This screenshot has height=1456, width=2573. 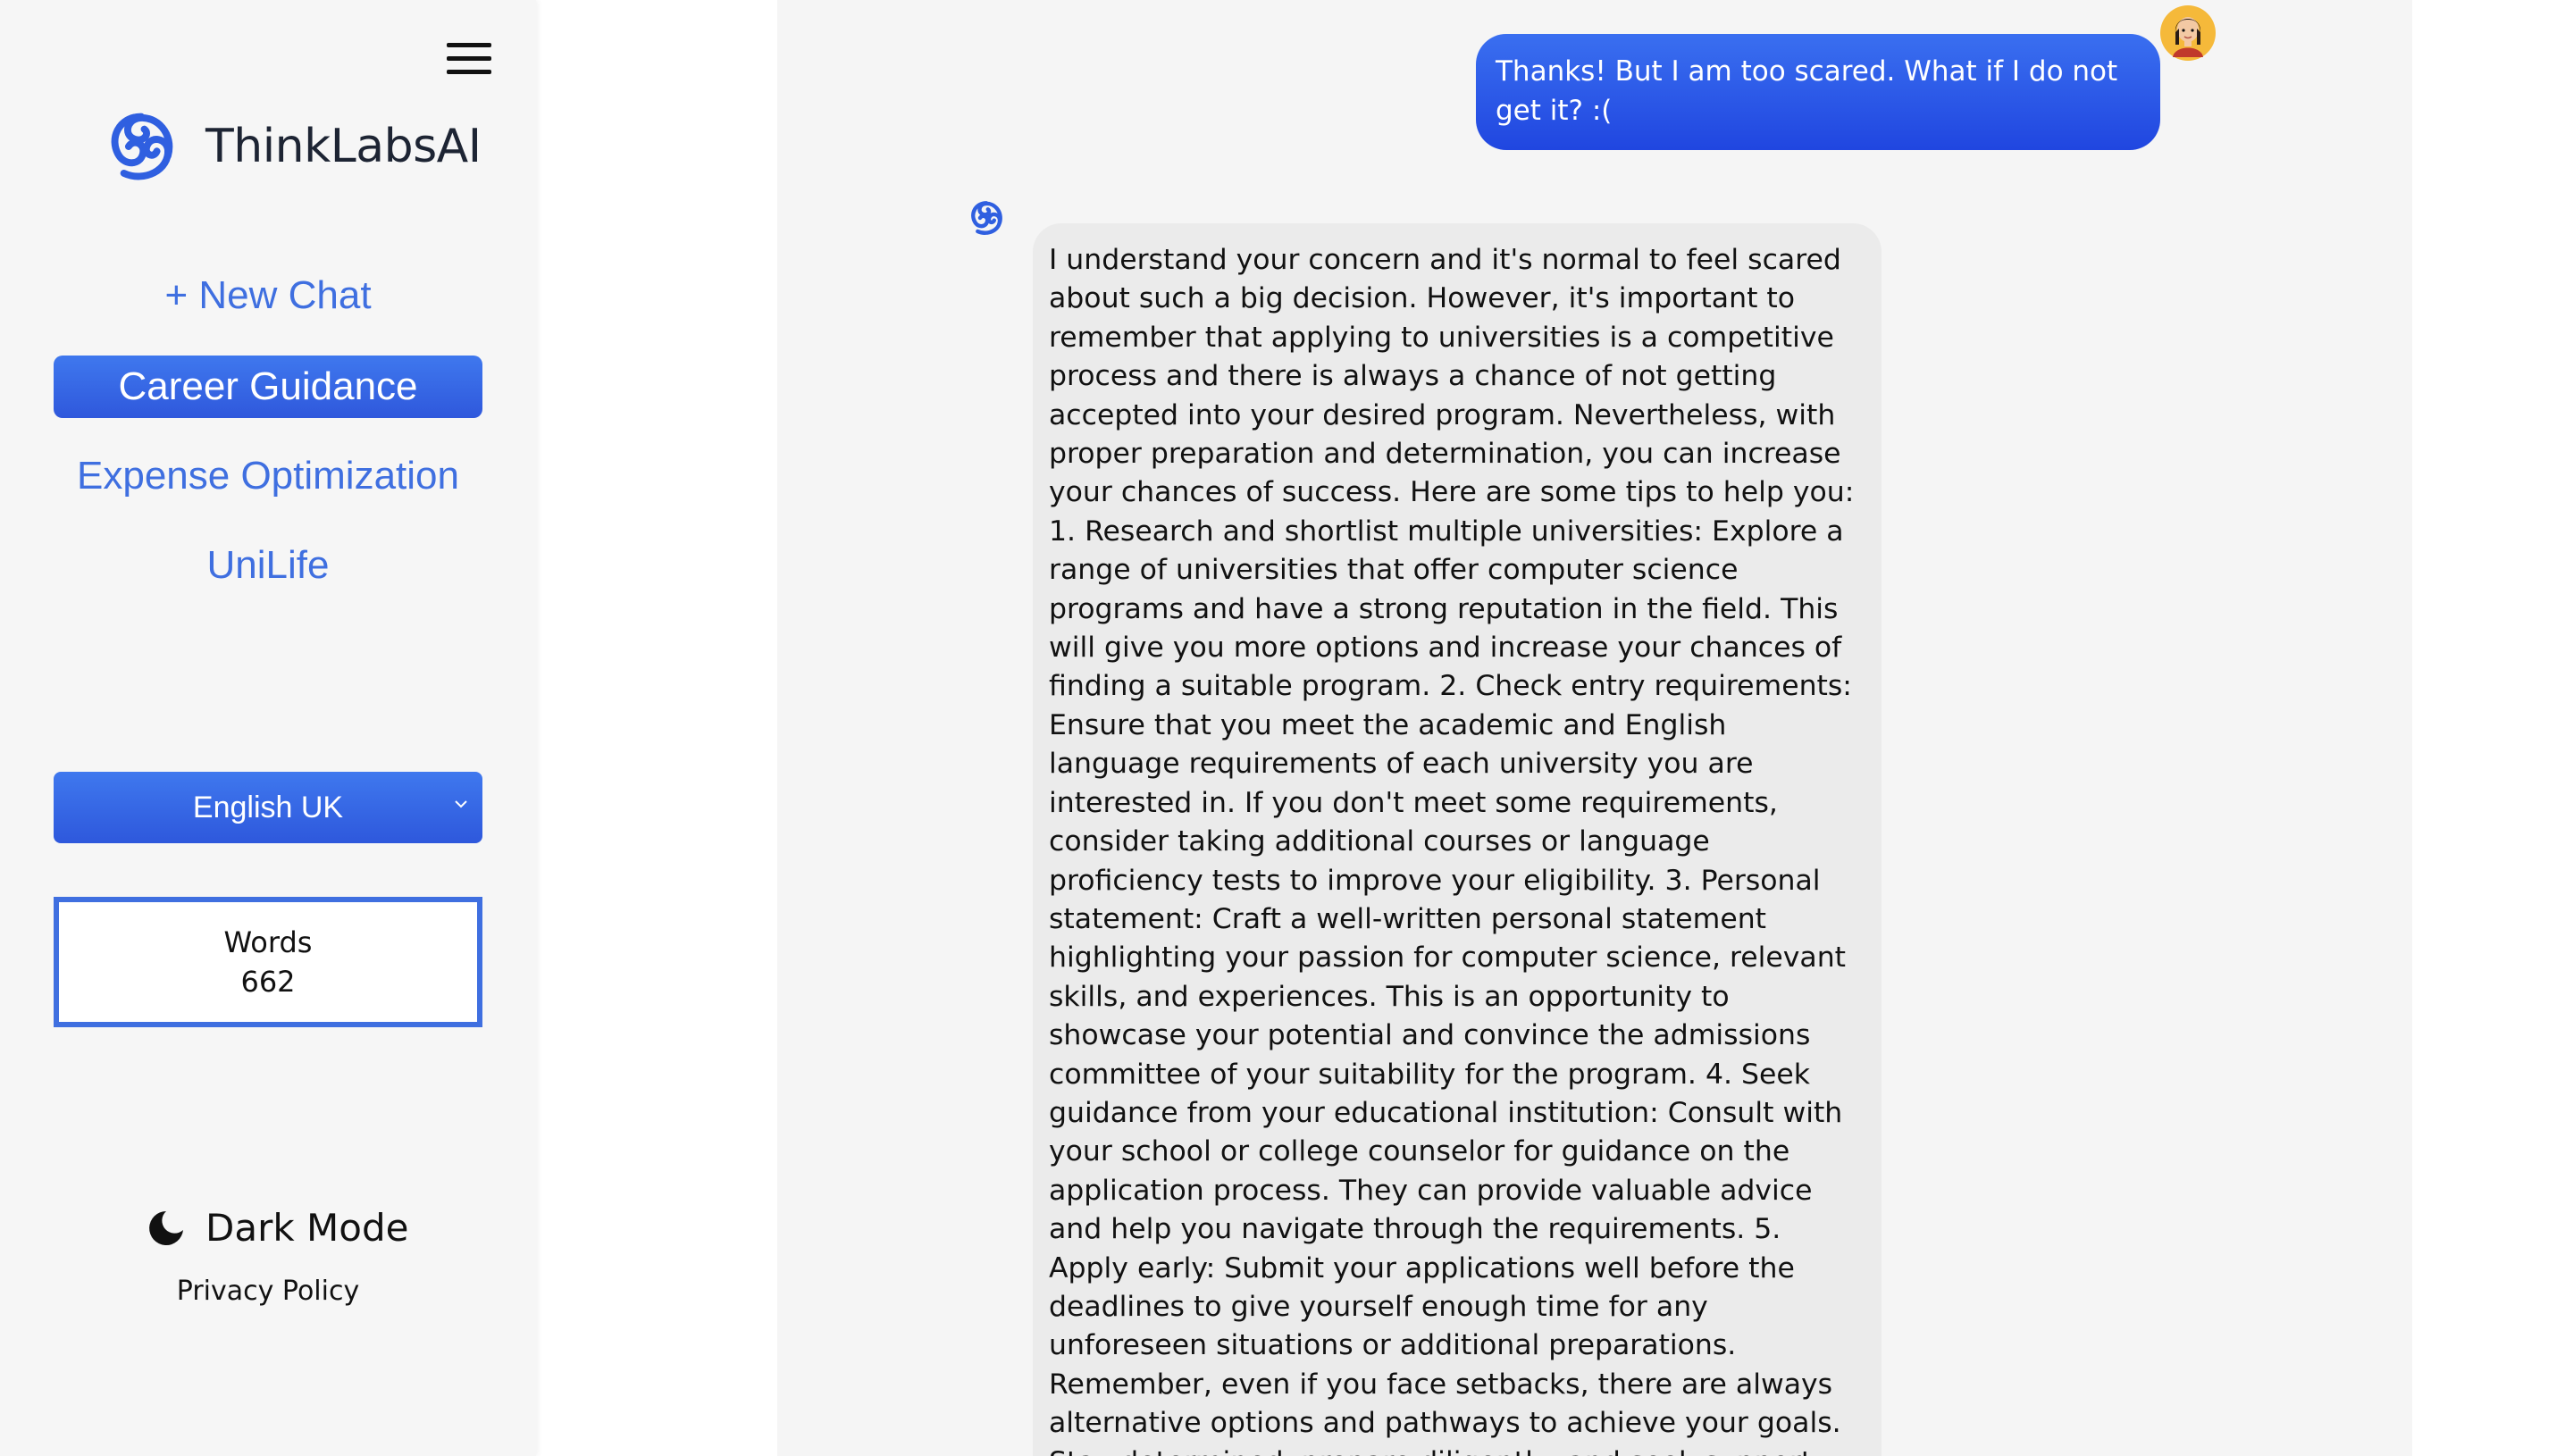 What do you see at coordinates (268, 295) in the screenshot?
I see `new-chat-button: + New Chat` at bounding box center [268, 295].